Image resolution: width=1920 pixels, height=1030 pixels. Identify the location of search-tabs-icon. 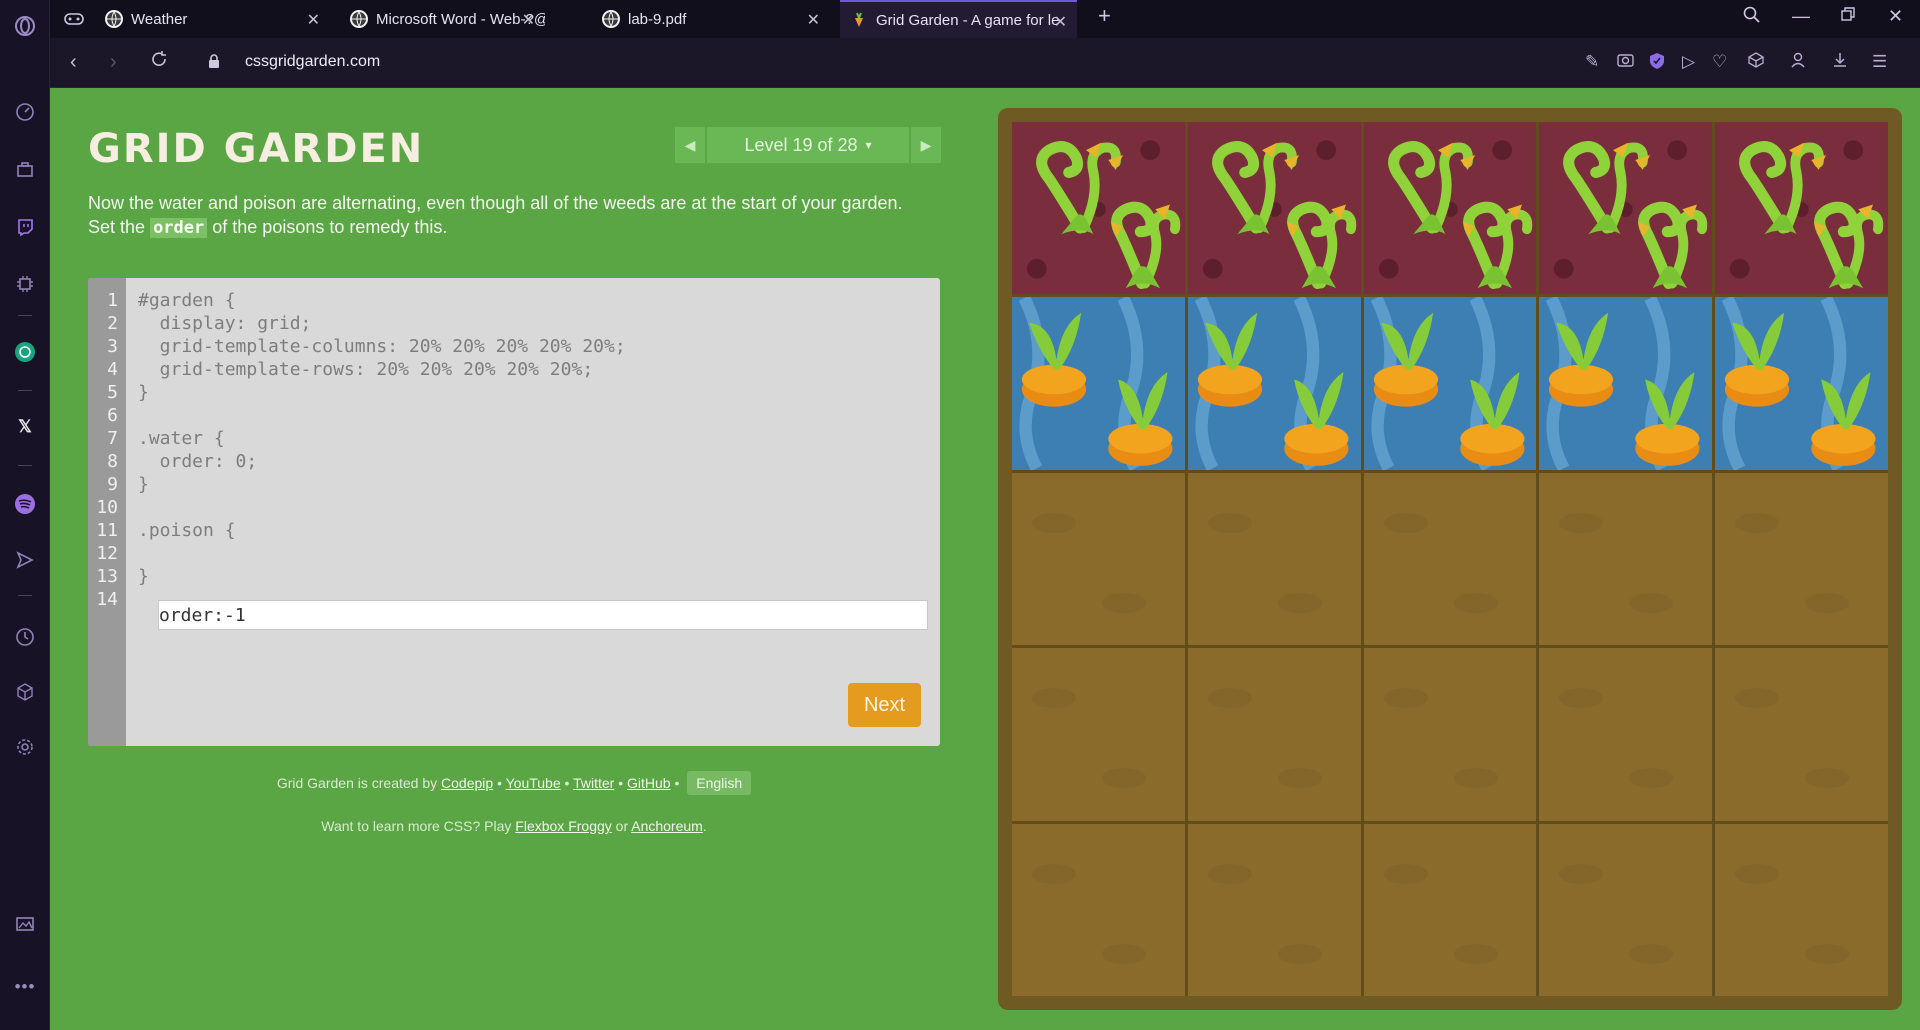
(1752, 17).